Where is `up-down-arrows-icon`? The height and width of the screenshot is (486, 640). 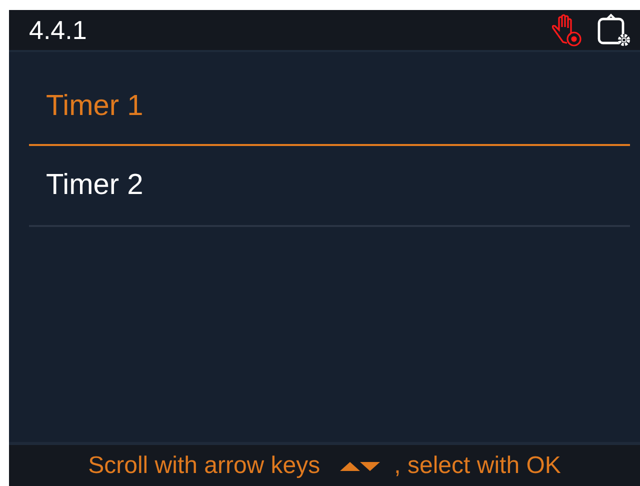 up-down-arrows-icon is located at coordinates (360, 466).